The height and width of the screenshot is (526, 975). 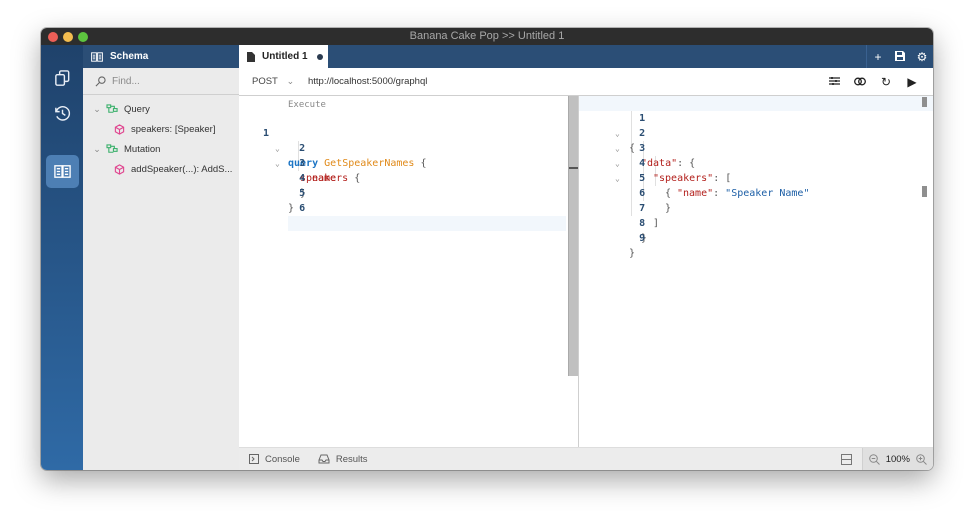 What do you see at coordinates (129, 56) in the screenshot?
I see `sidebar-title: Schema` at bounding box center [129, 56].